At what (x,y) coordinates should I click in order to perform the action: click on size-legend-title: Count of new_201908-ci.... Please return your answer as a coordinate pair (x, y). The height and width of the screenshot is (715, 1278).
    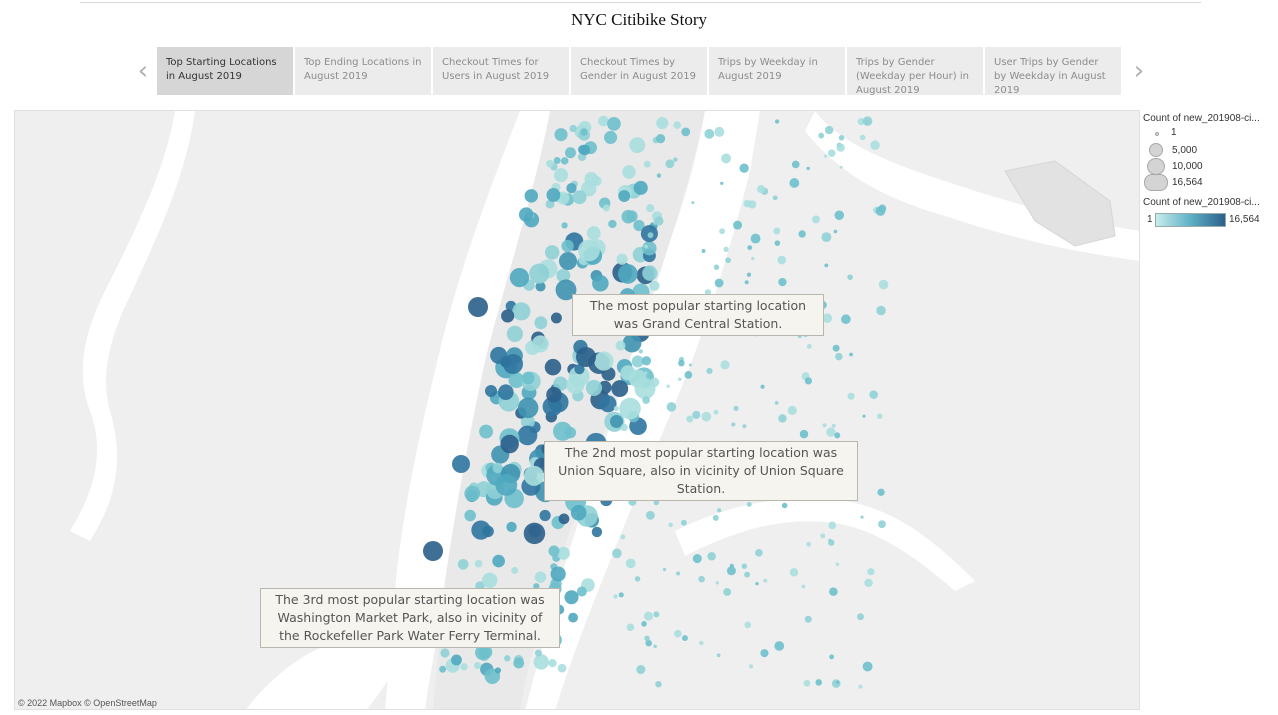
    Looking at the image, I should click on (1201, 118).